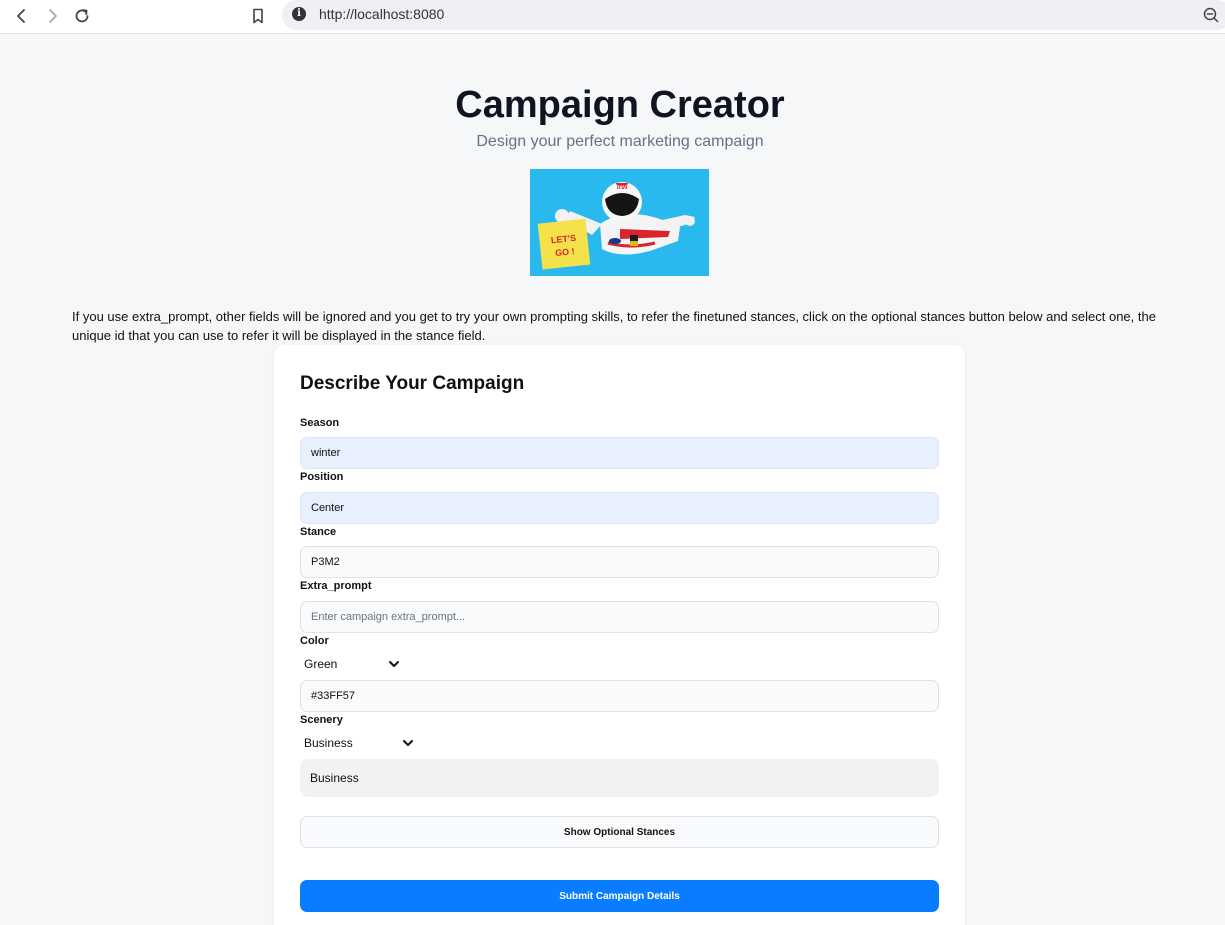  Describe the element at coordinates (620, 105) in the screenshot. I see `page-title: Campaign Creator` at that location.